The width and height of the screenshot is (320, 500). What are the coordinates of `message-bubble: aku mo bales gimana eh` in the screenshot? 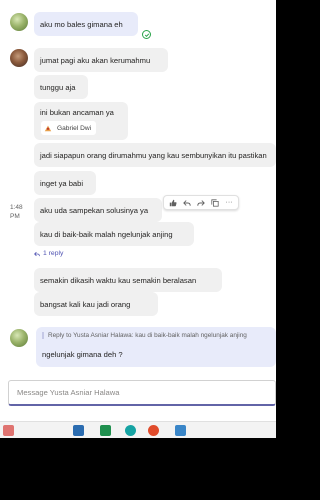 It's located at (86, 24).